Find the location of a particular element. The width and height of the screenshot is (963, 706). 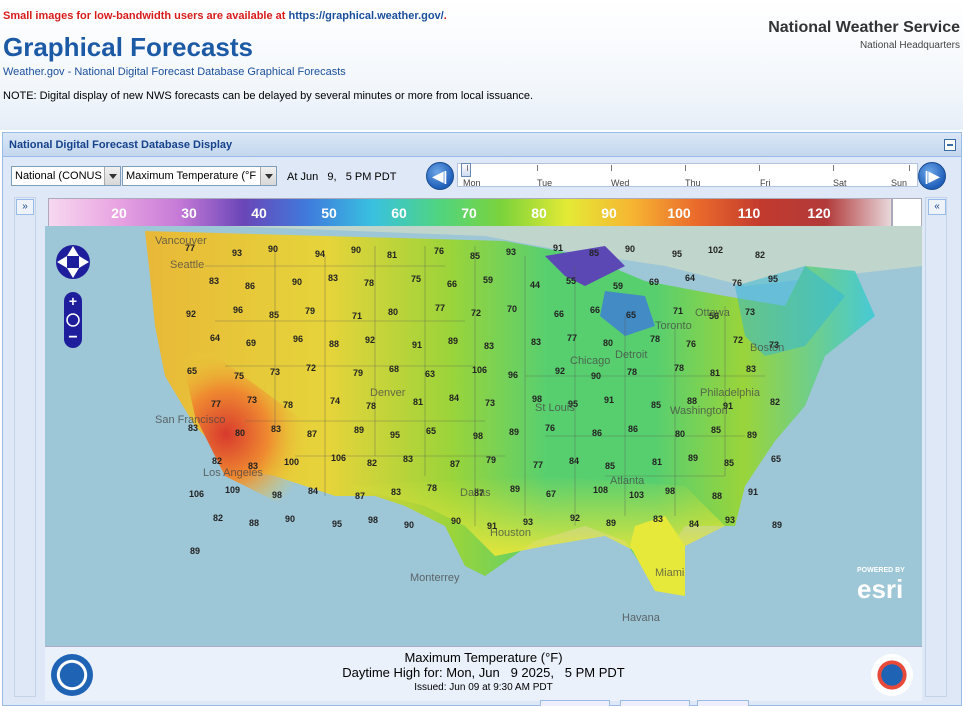

valid-time-label: At Jun 9, 5 PM PDT is located at coordinates (342, 177).